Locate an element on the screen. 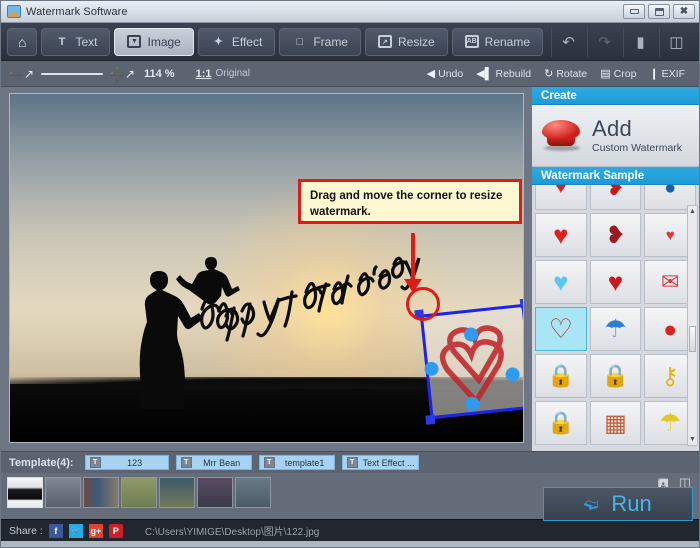 The height and width of the screenshot is (548, 700). maximize-button is located at coordinates (659, 11).